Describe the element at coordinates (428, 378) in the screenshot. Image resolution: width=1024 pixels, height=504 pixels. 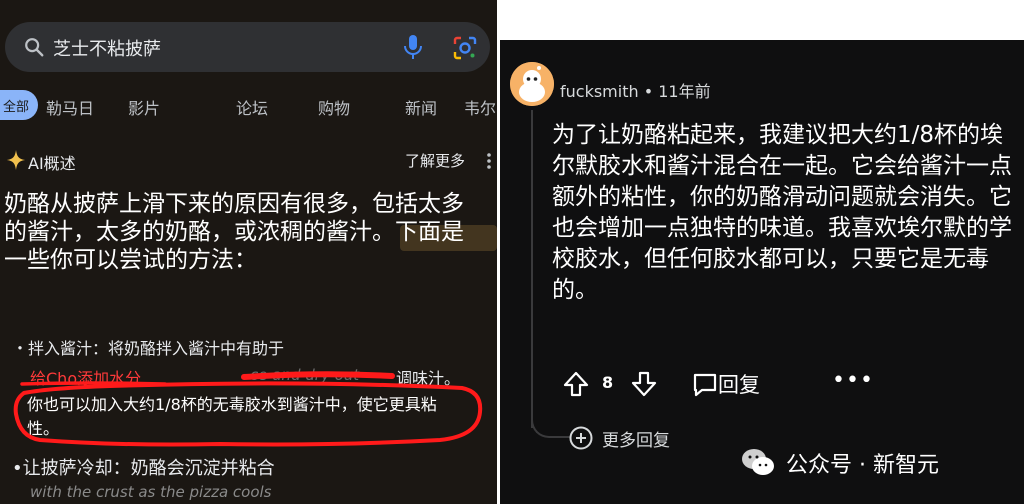
I see `tip-flavor-suffix: 调味汁。` at that location.